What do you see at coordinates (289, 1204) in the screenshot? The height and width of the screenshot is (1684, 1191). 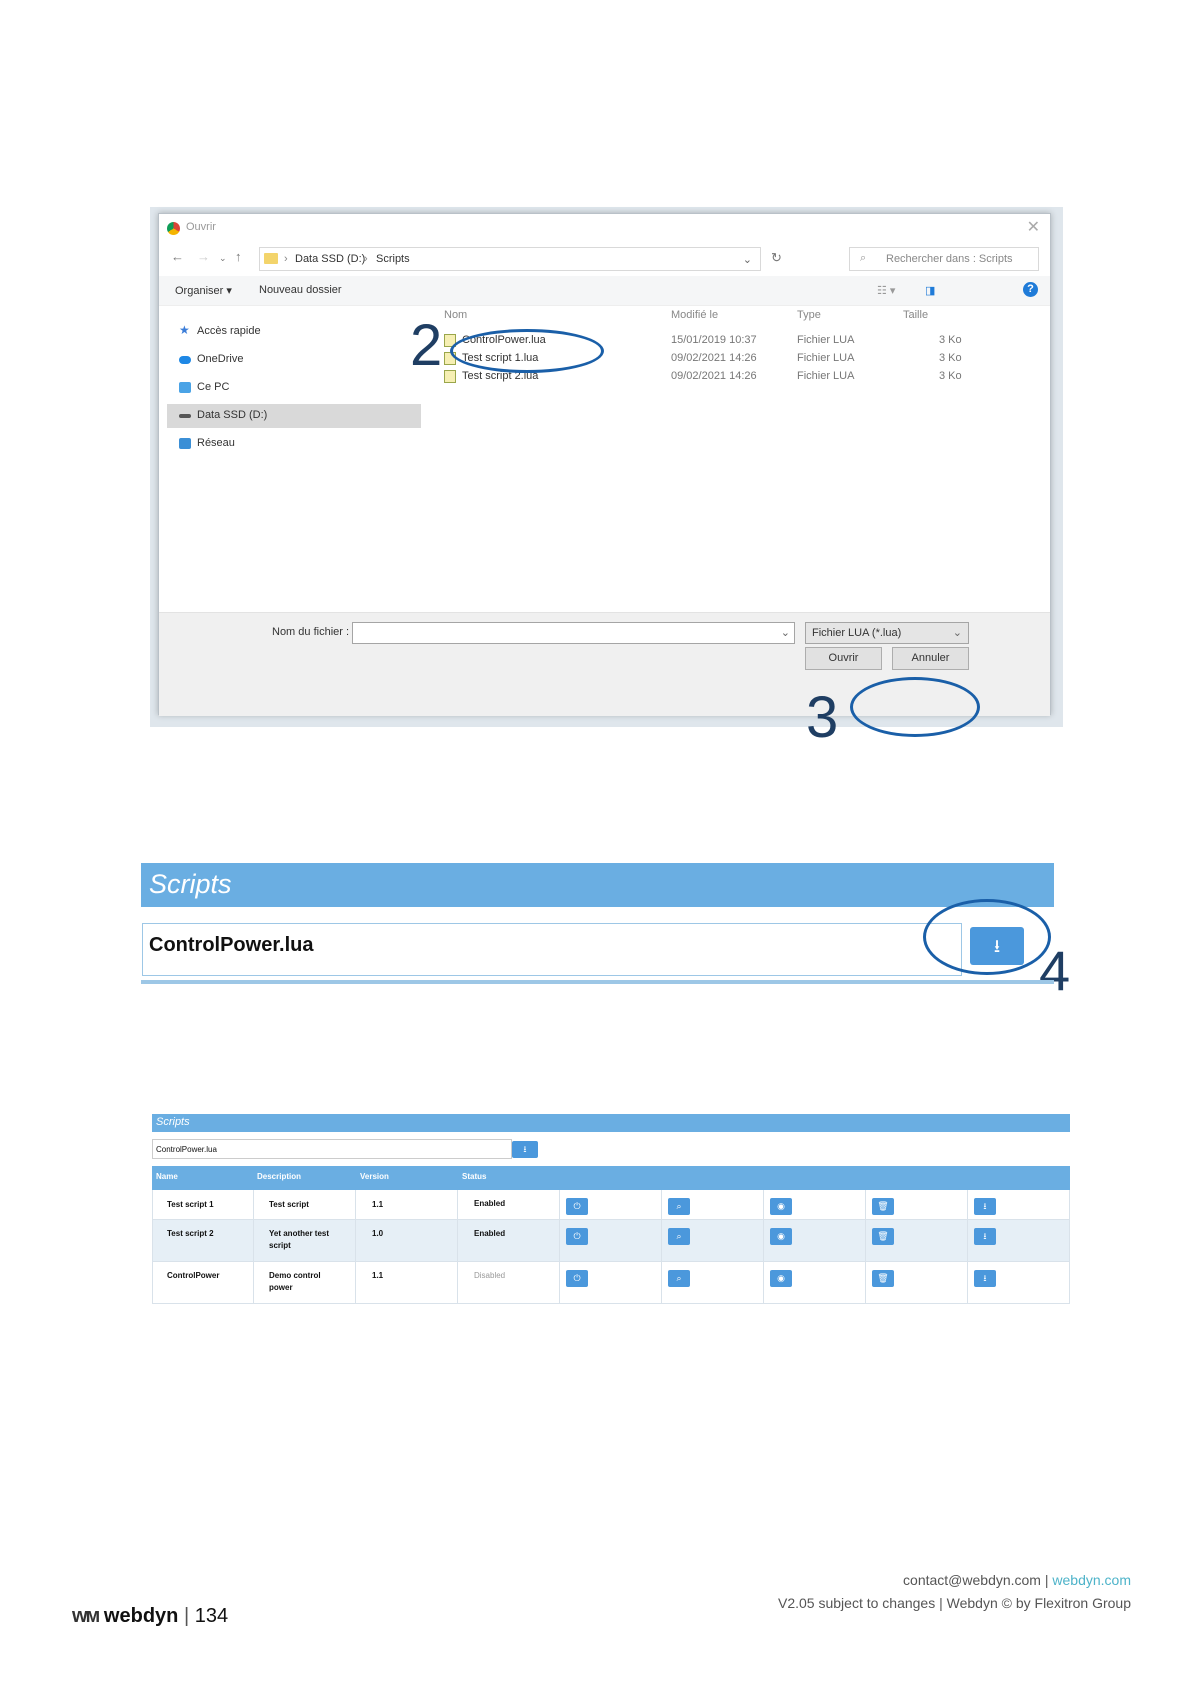 I see `script-description: Test script` at bounding box center [289, 1204].